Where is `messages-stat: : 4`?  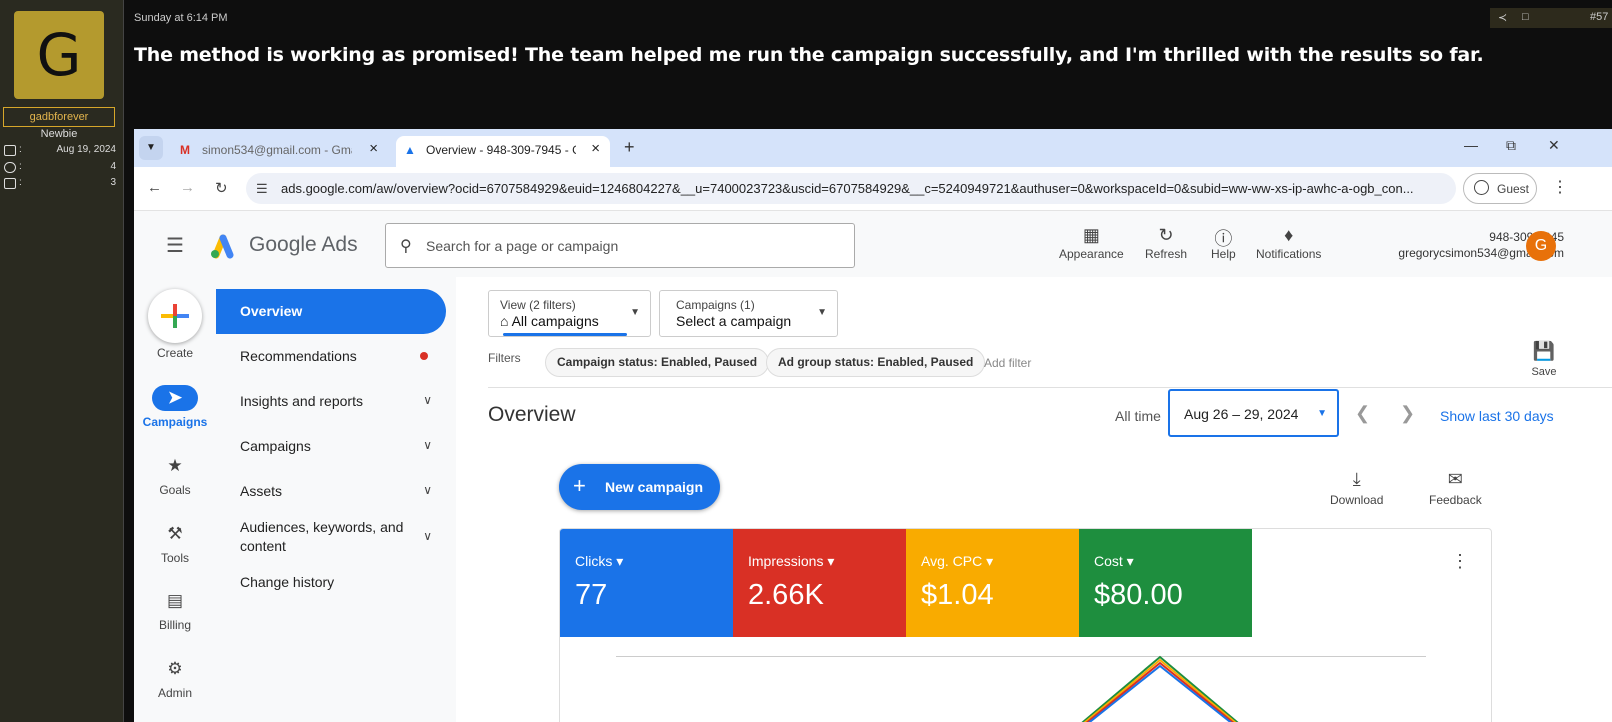 messages-stat: : 4 is located at coordinates (60, 169).